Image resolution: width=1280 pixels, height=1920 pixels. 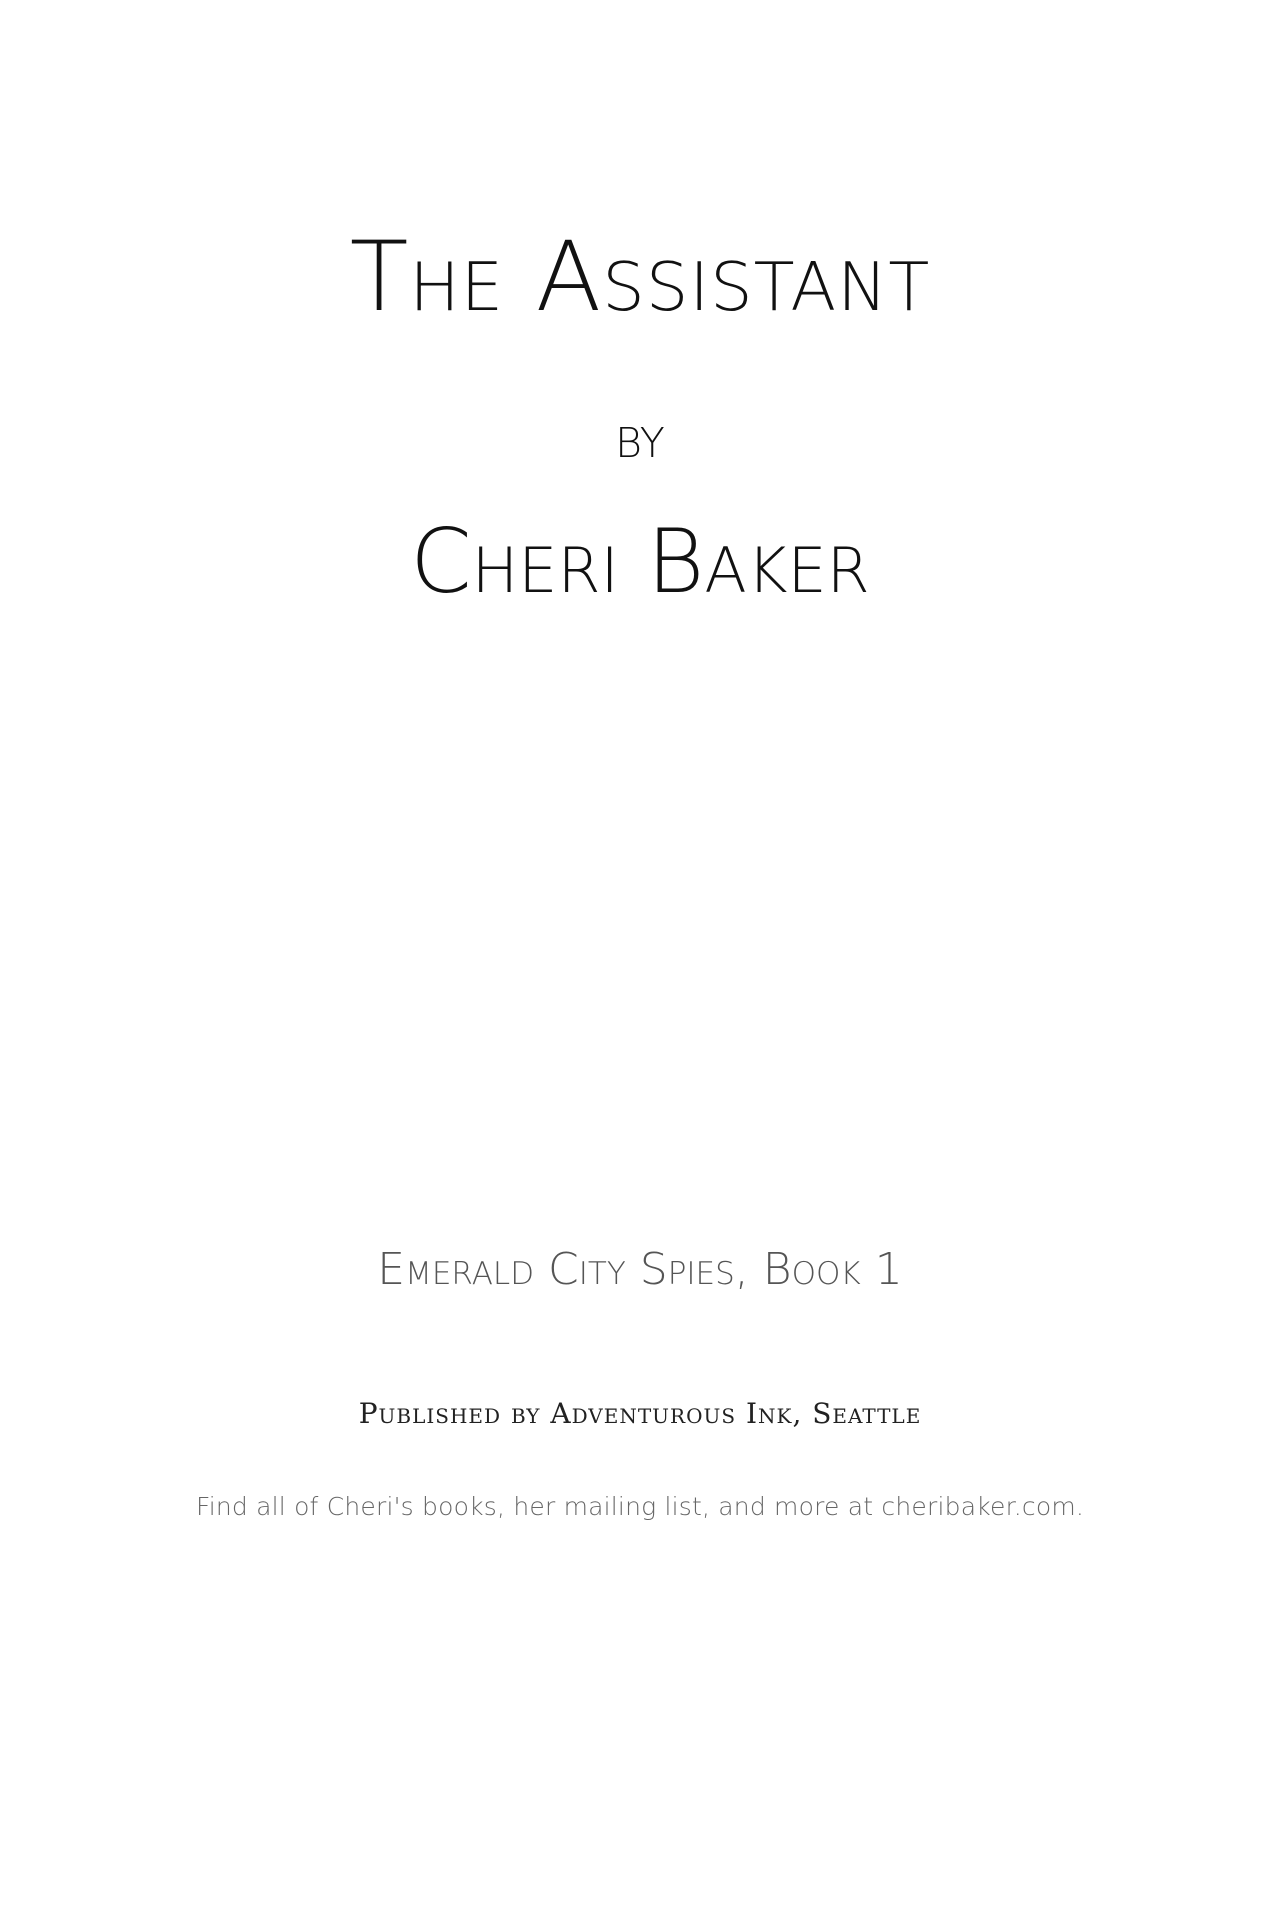 I want to click on book-title: The Assistant, so click(x=640, y=277).